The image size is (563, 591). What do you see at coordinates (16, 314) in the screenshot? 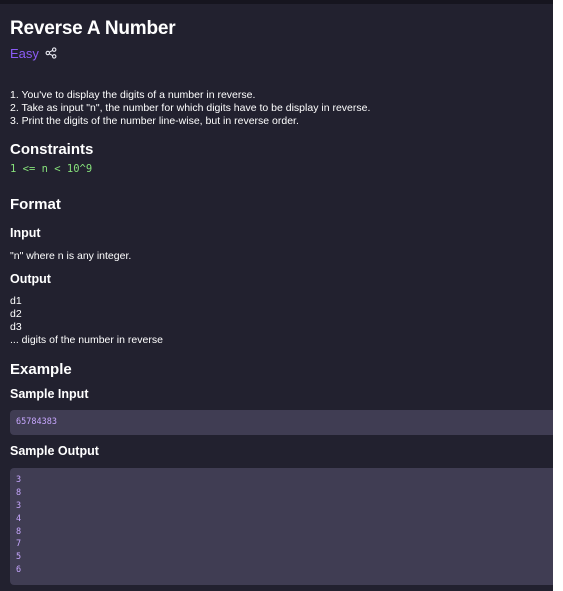
I see `output-line: d2` at bounding box center [16, 314].